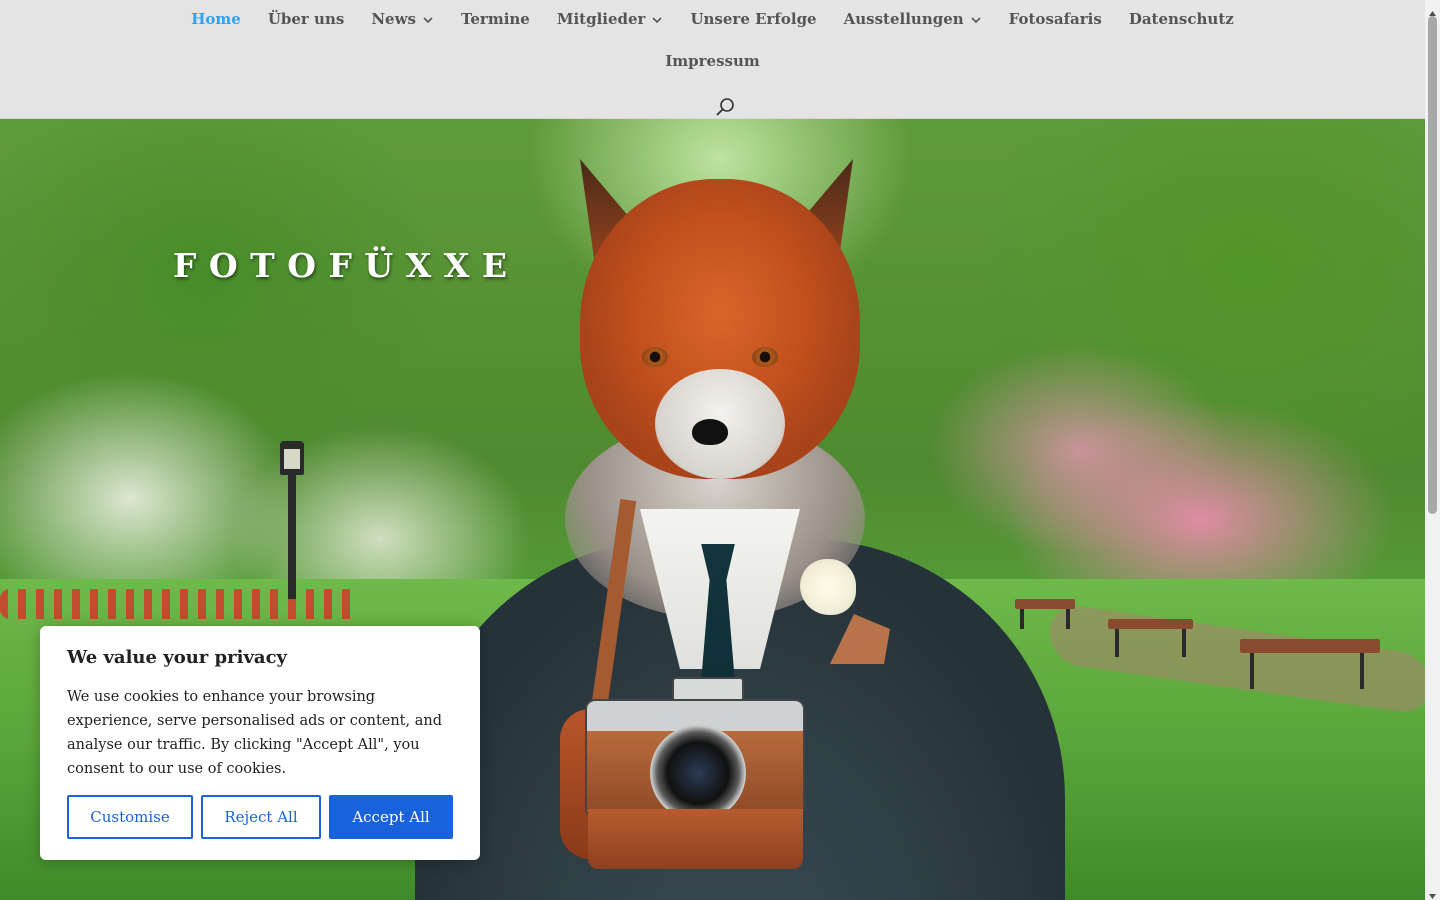  Describe the element at coordinates (391, 817) in the screenshot. I see `accept-all-button: Accept All` at that location.